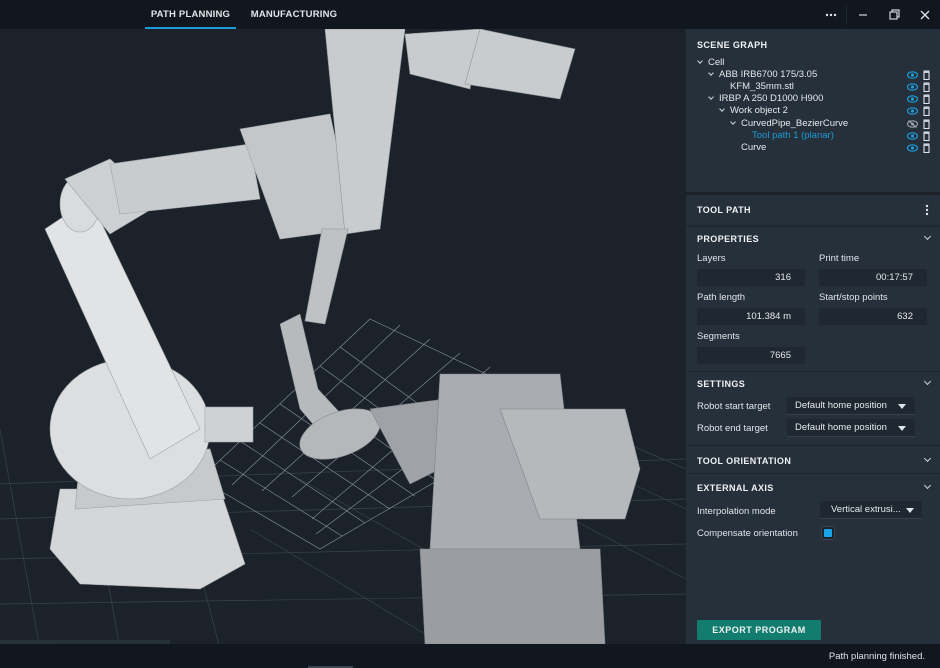 The height and width of the screenshot is (668, 940). What do you see at coordinates (470, 14) in the screenshot?
I see `title-bar: PATH PLANNING MANUFACTURING` at bounding box center [470, 14].